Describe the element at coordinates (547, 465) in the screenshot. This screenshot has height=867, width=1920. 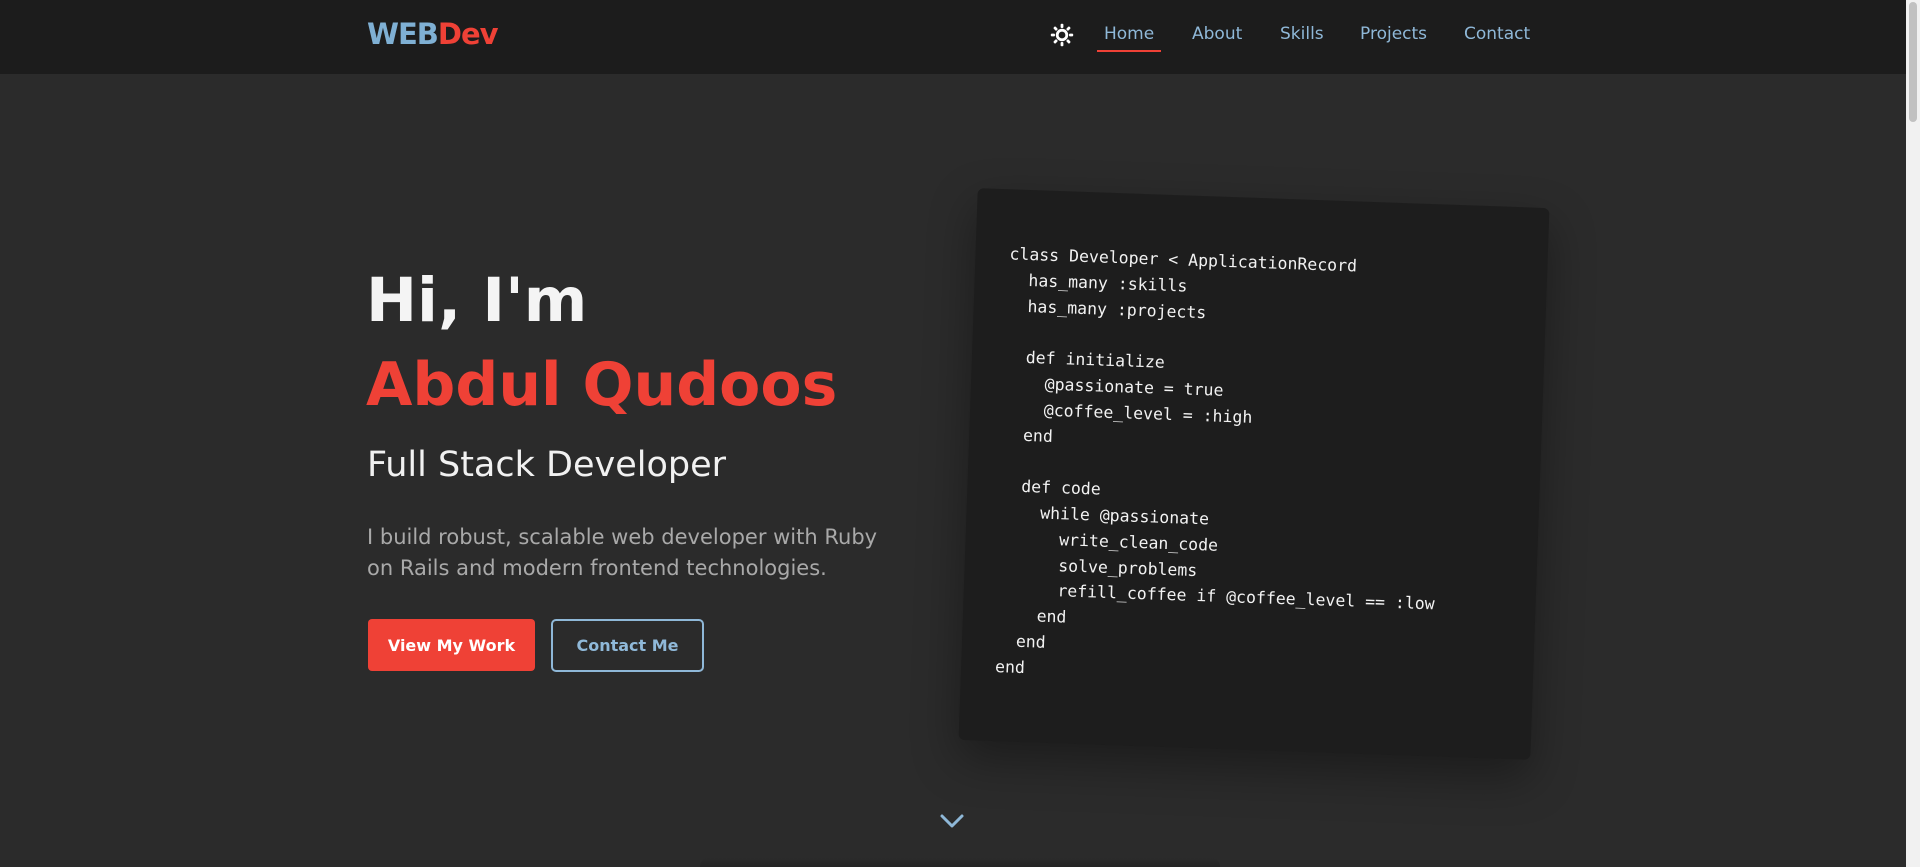
I see `hero-role: Full Stack Developer` at that location.